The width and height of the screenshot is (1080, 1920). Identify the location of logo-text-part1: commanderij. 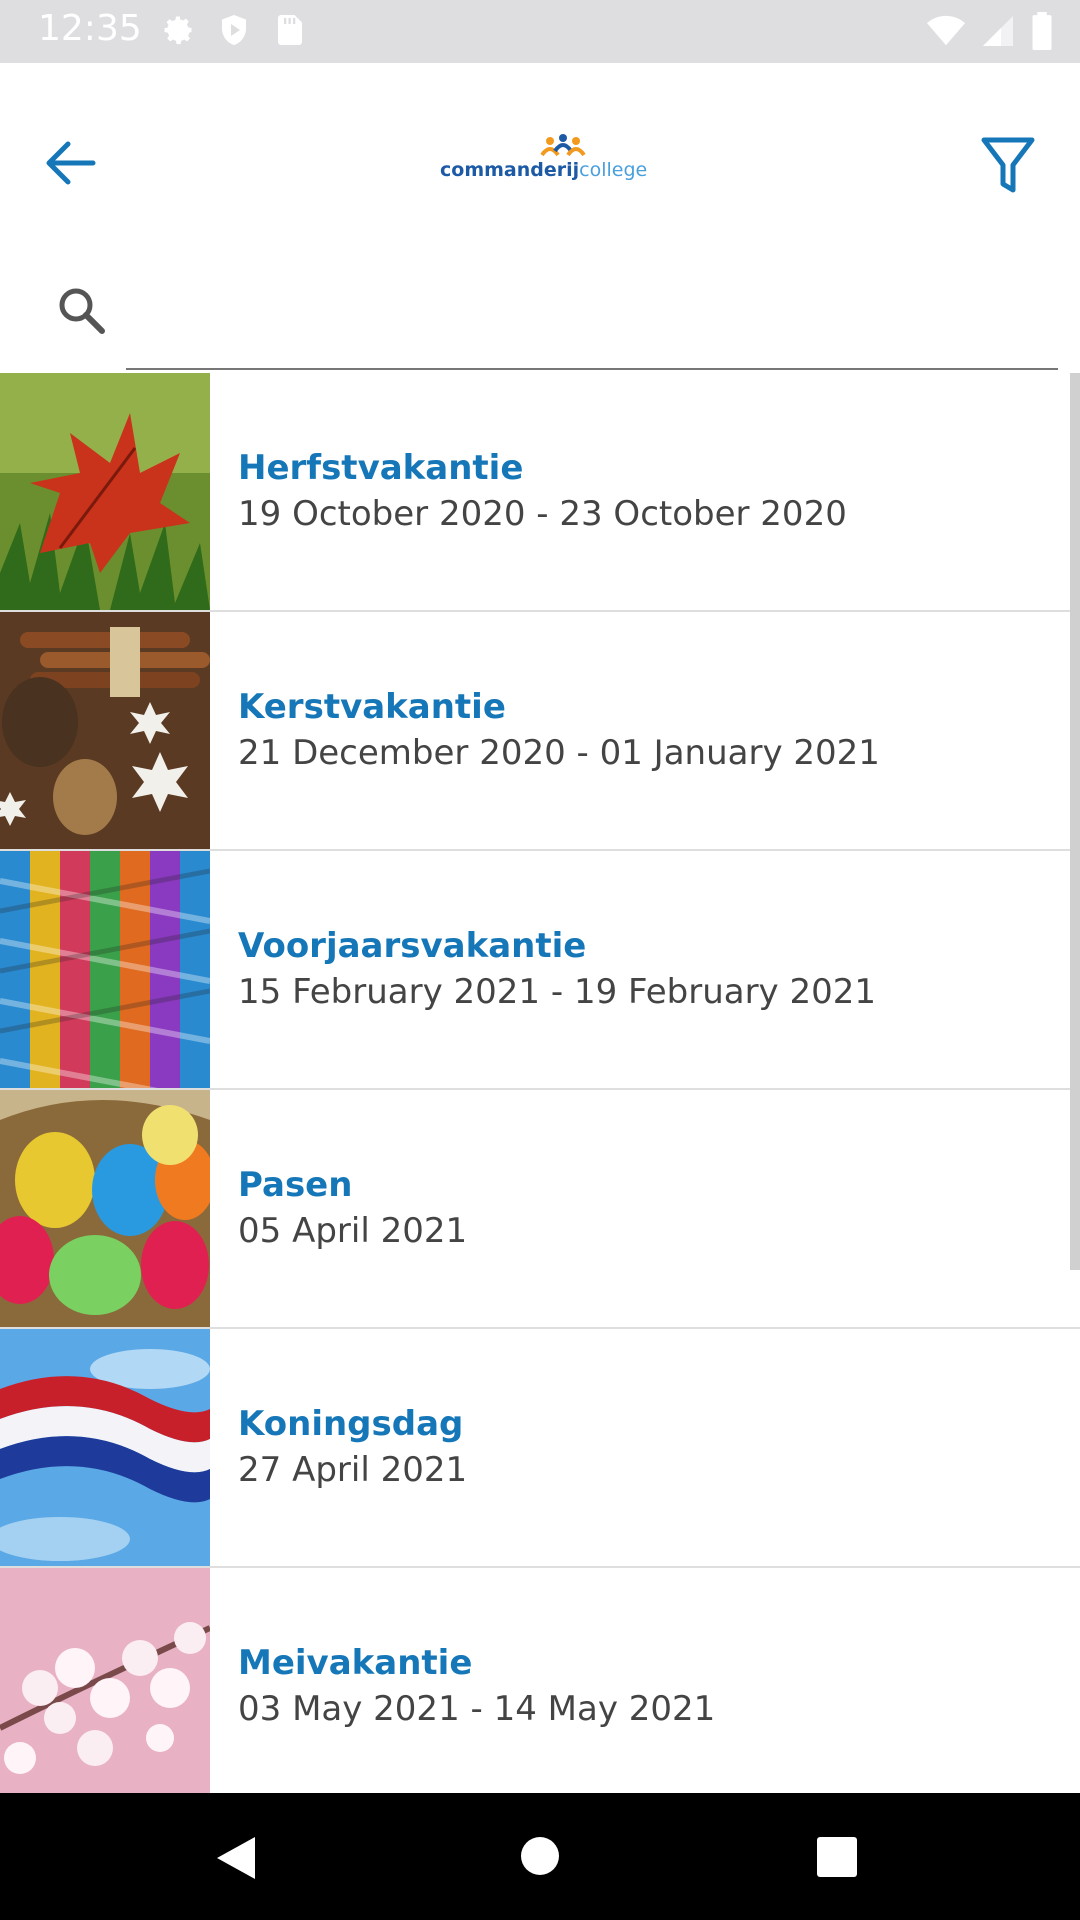
(510, 170).